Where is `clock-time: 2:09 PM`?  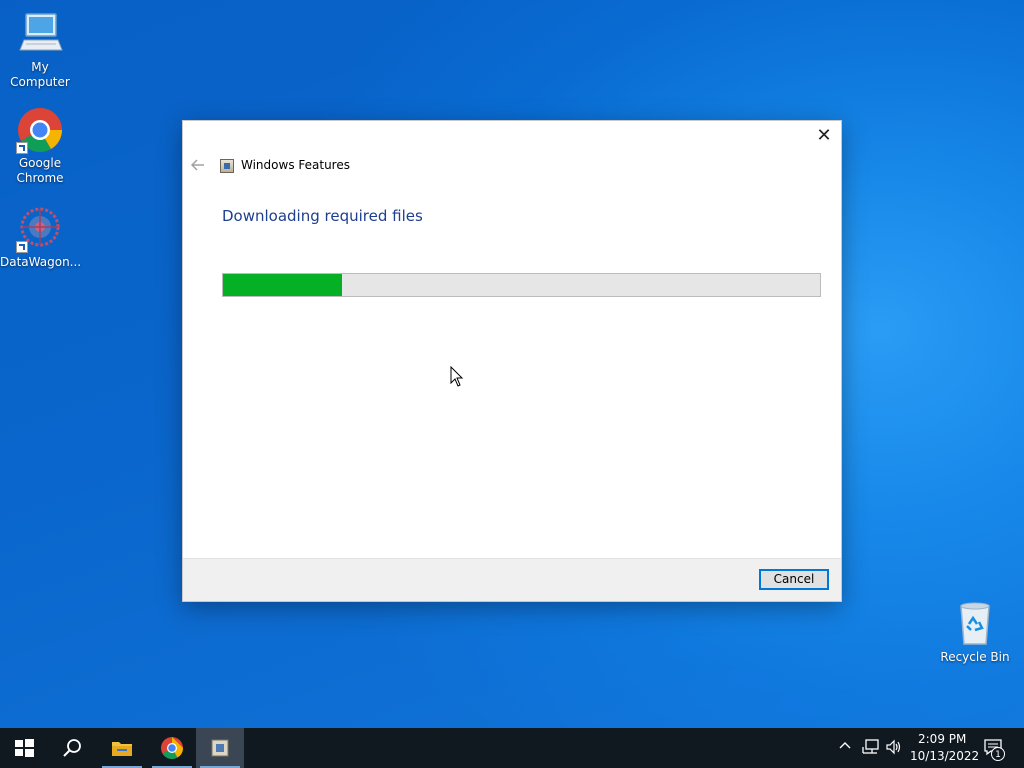 clock-time: 2:09 PM is located at coordinates (942, 739).